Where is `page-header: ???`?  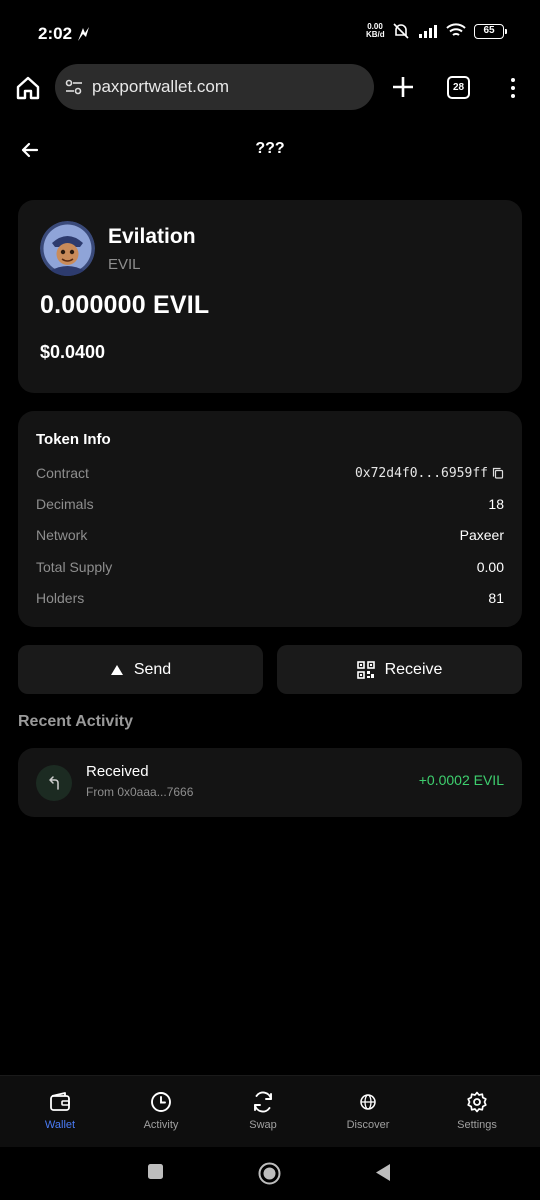 page-header: ??? is located at coordinates (270, 150).